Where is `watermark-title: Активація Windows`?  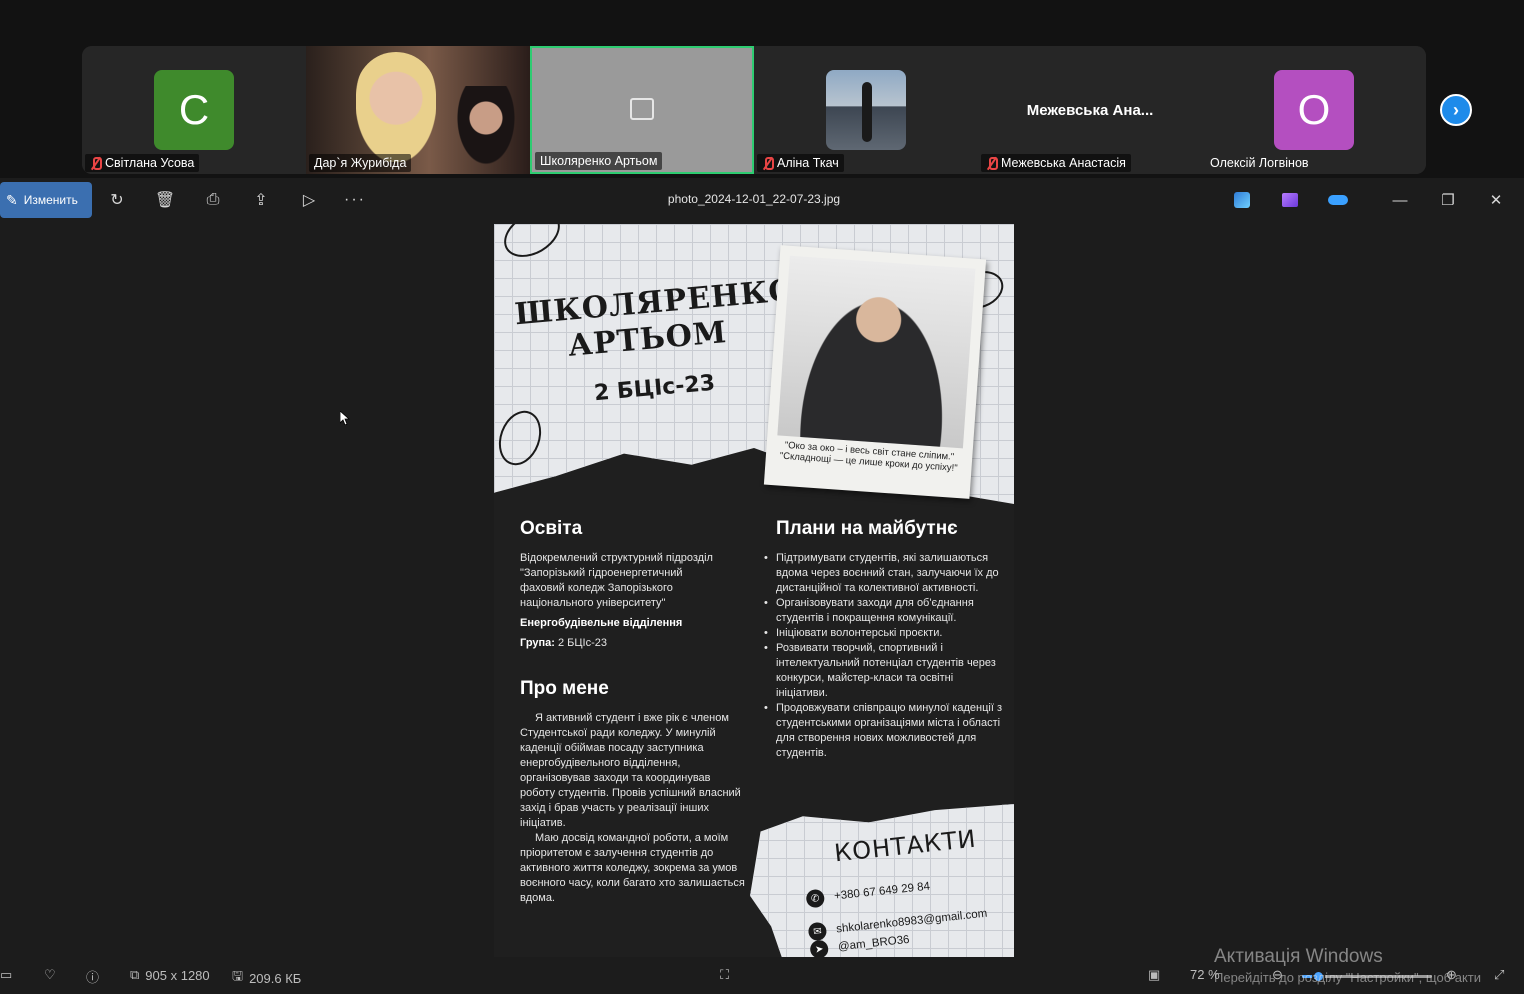 watermark-title: Активація Windows is located at coordinates (1298, 956).